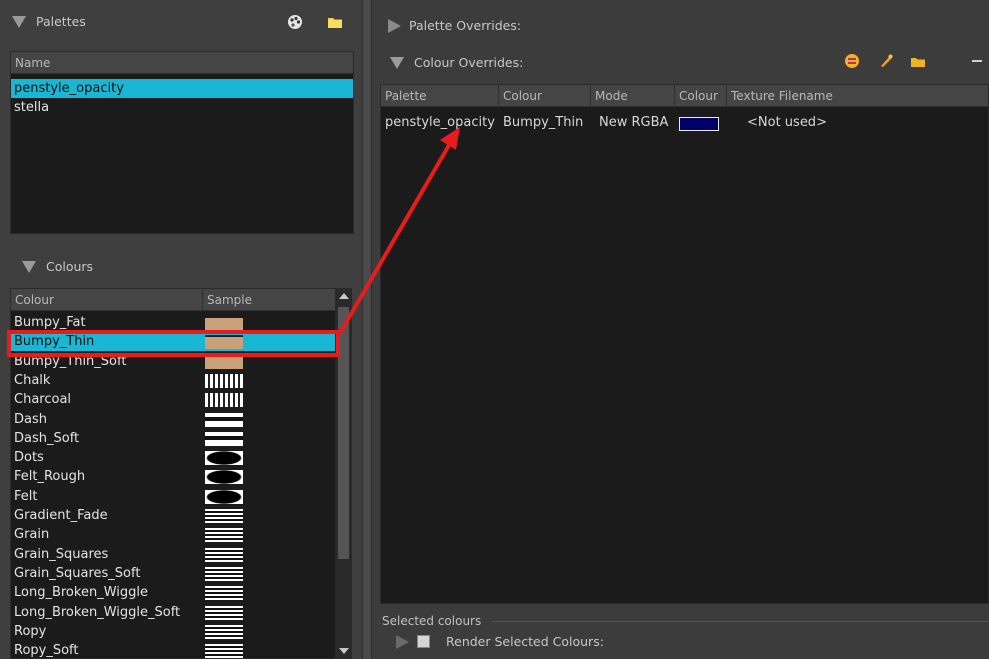 The image size is (989, 659). What do you see at coordinates (432, 621) in the screenshot?
I see `selected-colours-label: Selected colours` at bounding box center [432, 621].